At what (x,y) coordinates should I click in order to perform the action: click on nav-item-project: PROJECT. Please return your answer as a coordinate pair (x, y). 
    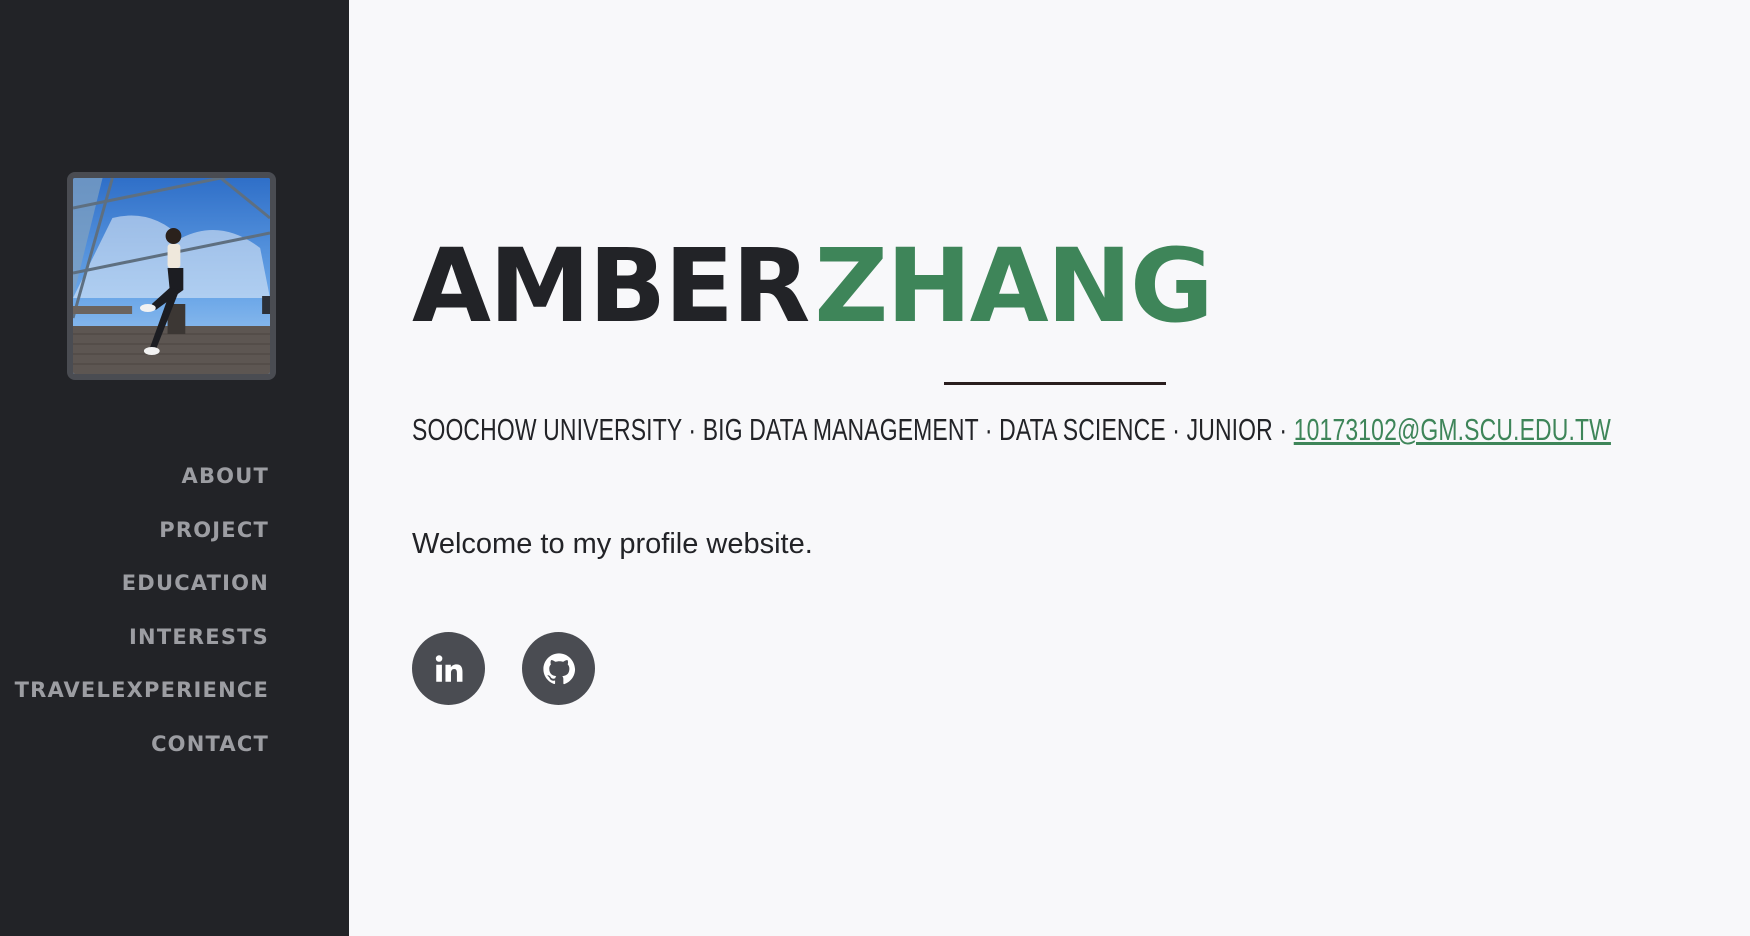
    Looking at the image, I should click on (142, 545).